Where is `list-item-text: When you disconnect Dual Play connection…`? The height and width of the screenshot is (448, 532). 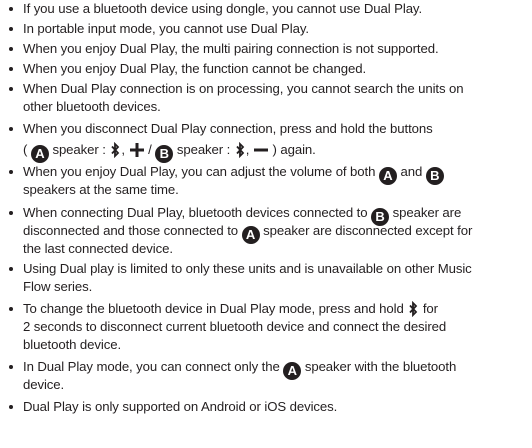
list-item-text: When you disconnect Dual Play connection… is located at coordinates (277, 141).